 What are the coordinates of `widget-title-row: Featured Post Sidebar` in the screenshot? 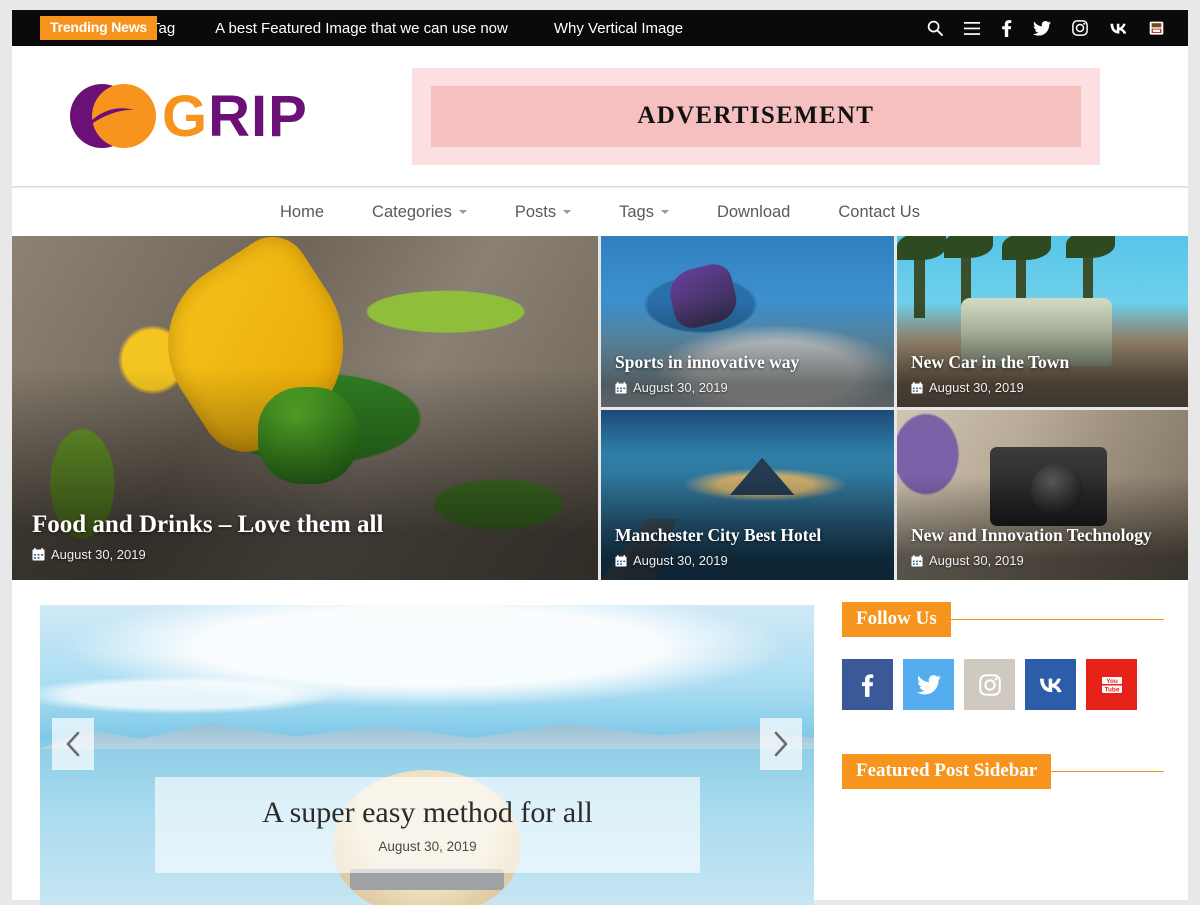 It's located at (1003, 771).